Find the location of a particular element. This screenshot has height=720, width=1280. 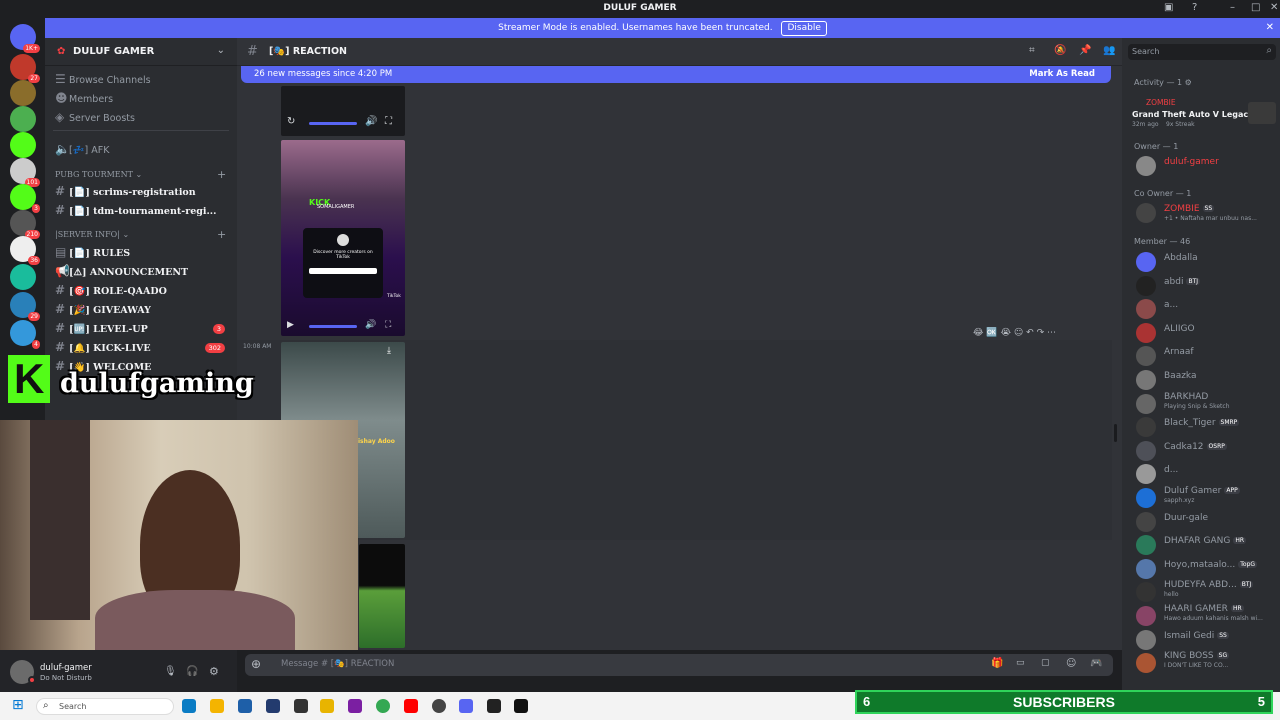

member-row: Baazka is located at coordinates (1207, 379).